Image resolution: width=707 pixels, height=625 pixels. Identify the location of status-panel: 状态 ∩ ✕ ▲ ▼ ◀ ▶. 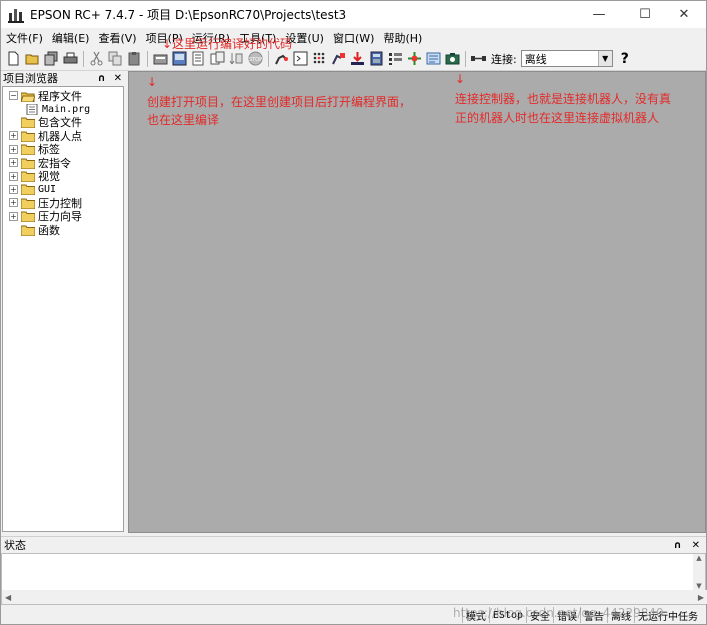
(354, 571).